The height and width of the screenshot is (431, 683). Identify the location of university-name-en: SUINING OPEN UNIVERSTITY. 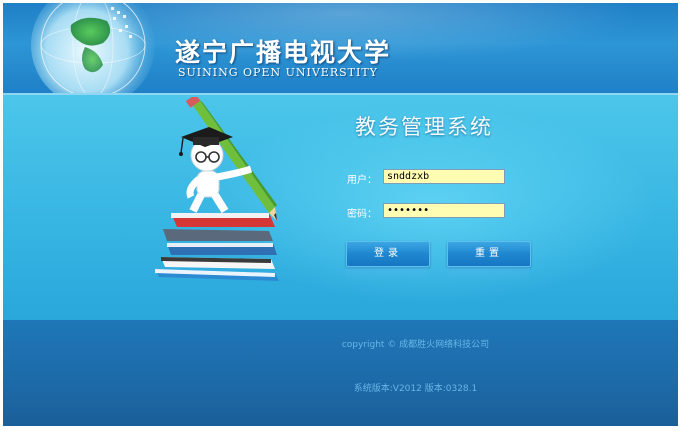
(278, 72).